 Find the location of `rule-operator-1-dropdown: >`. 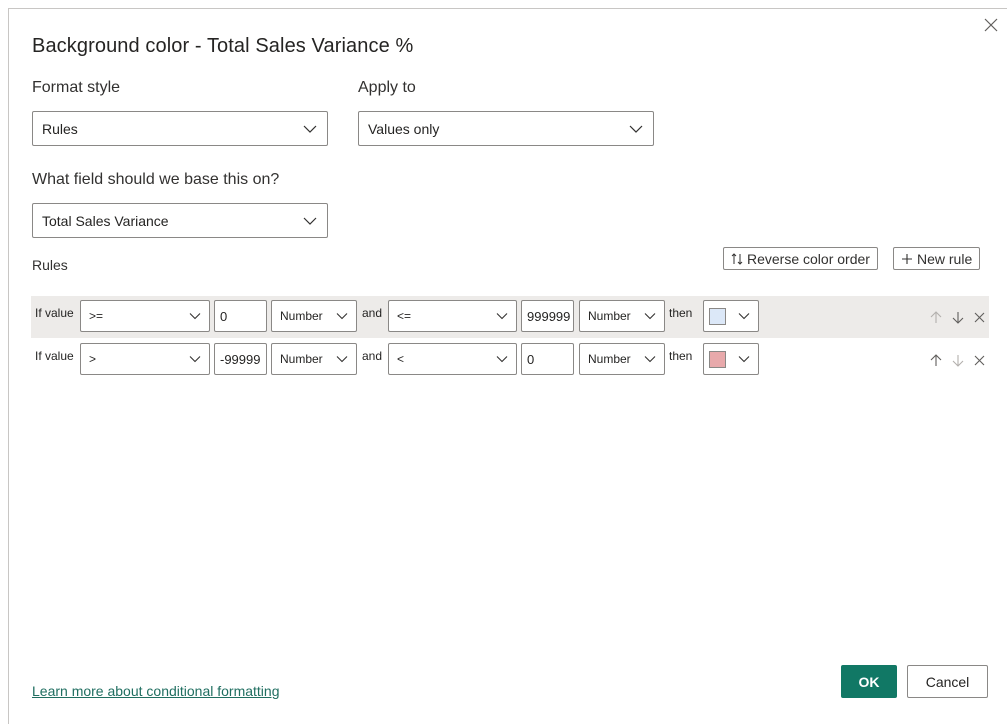

rule-operator-1-dropdown: > is located at coordinates (145, 359).